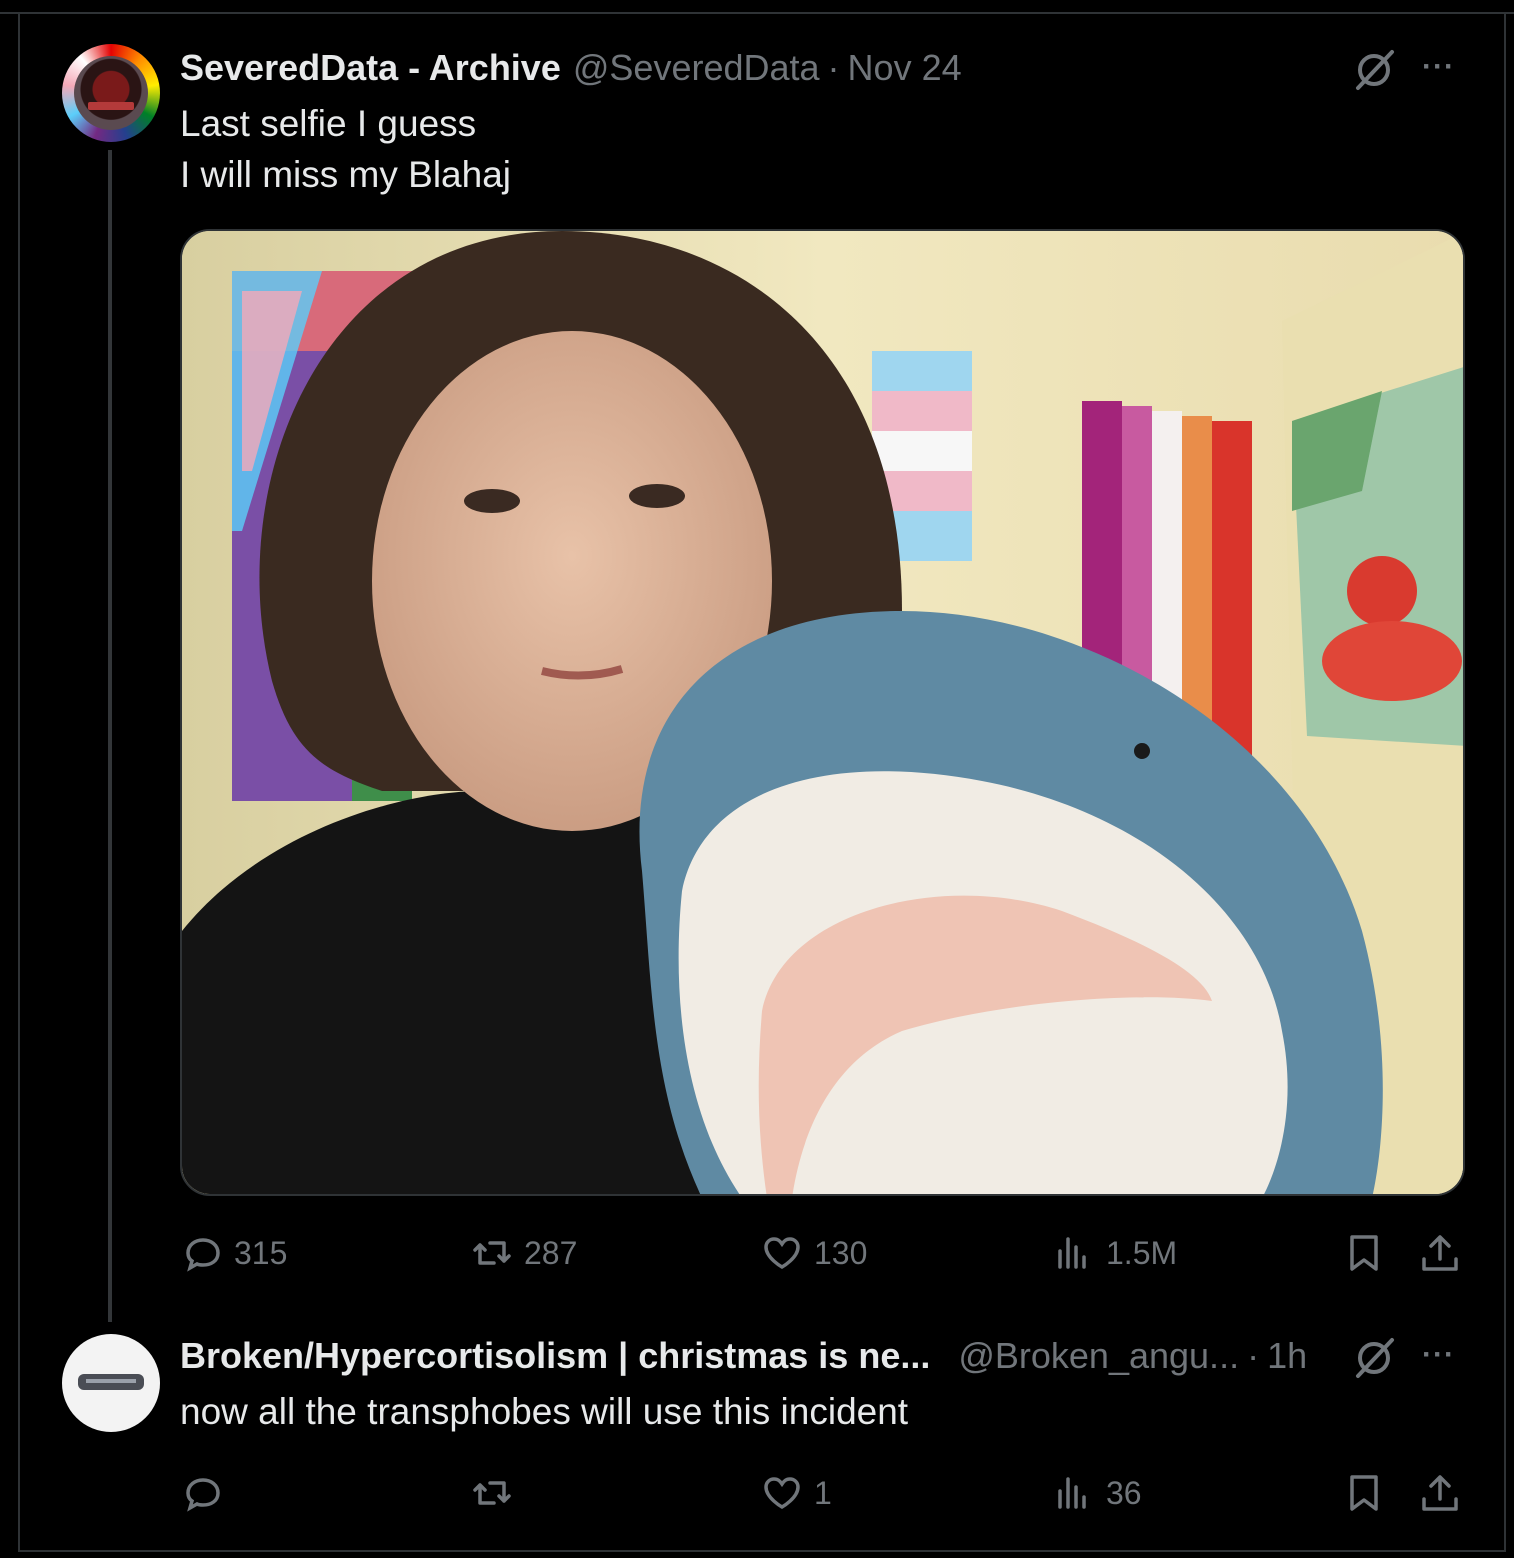 The height and width of the screenshot is (1558, 1514). I want to click on thread-connector-line, so click(110, 736).